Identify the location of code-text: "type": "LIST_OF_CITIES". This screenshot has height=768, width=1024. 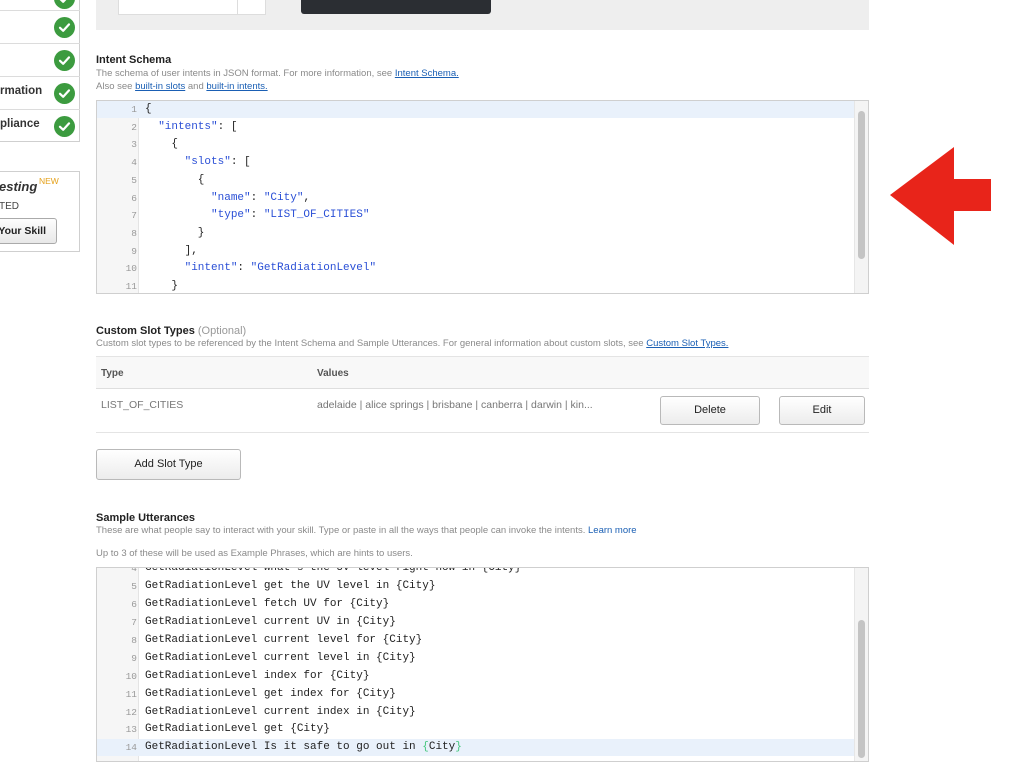
(257, 215).